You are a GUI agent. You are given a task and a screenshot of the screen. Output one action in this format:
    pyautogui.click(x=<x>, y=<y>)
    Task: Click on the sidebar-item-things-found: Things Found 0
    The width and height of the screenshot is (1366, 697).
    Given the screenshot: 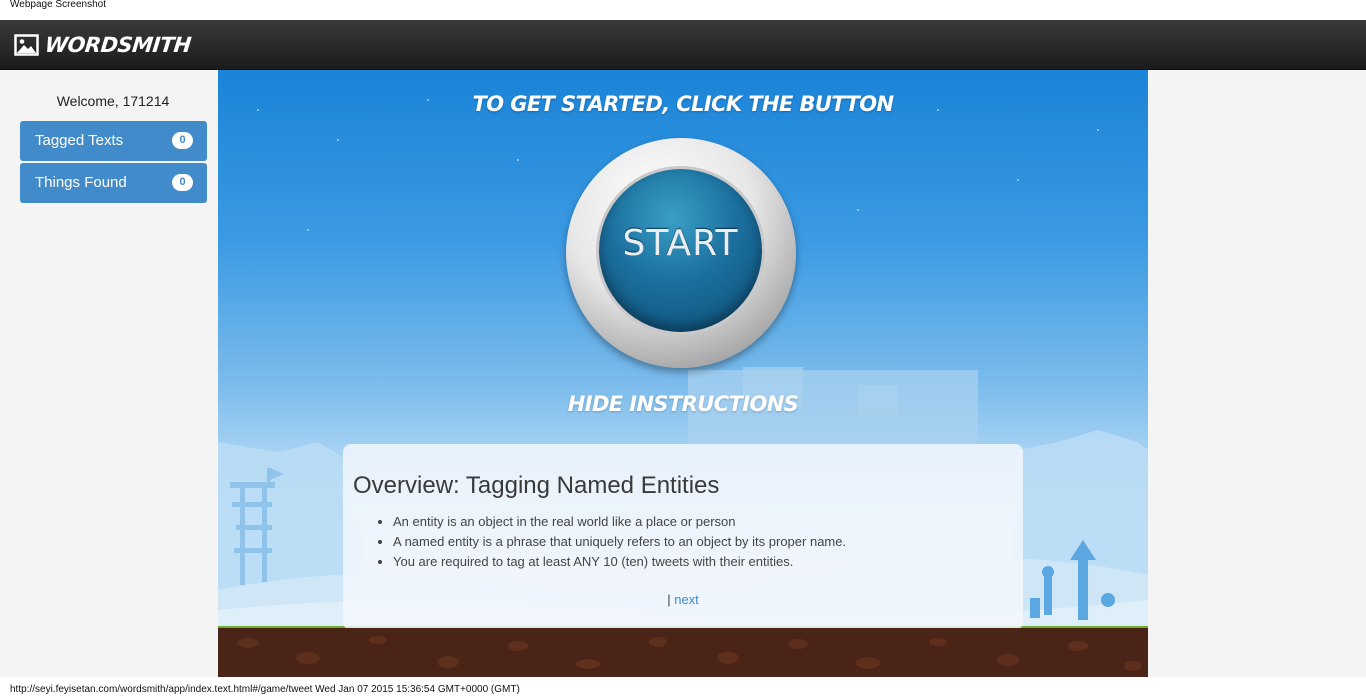 What is the action you would take?
    pyautogui.click(x=113, y=183)
    